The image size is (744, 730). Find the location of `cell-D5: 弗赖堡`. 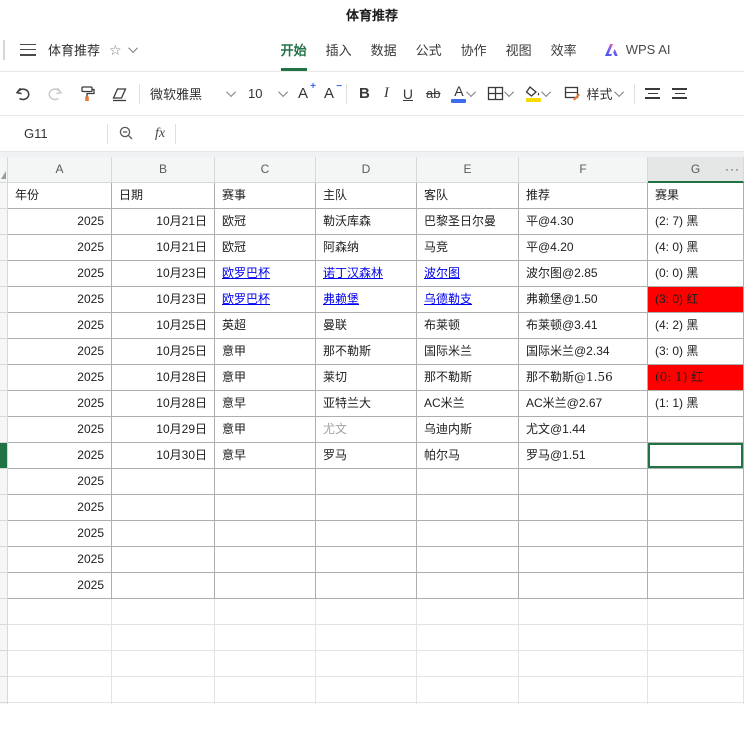

cell-D5: 弗赖堡 is located at coordinates (366, 300).